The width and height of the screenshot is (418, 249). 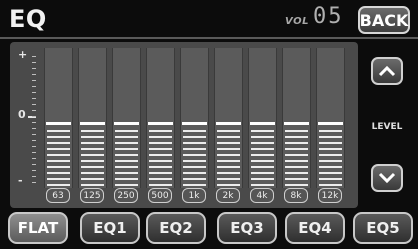 I want to click on freq-label-63: 63, so click(x=58, y=195).